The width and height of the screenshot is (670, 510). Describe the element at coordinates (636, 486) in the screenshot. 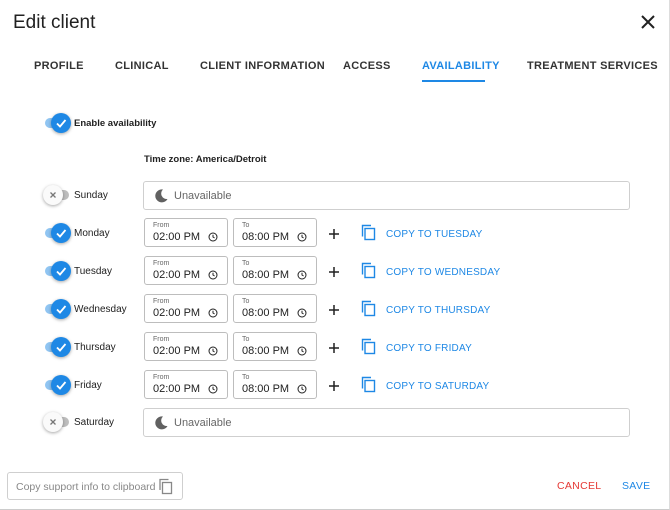

I see `save-button: SAVE` at that location.